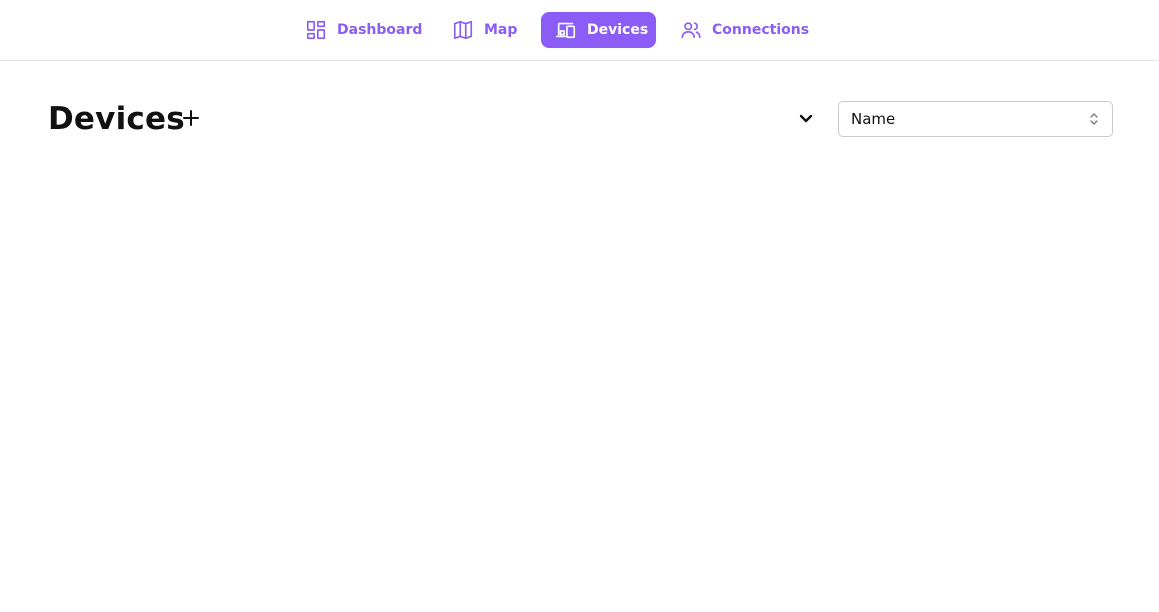 The image size is (1159, 612). Describe the element at coordinates (380, 30) in the screenshot. I see `nav-tab-label: Dashboard` at that location.